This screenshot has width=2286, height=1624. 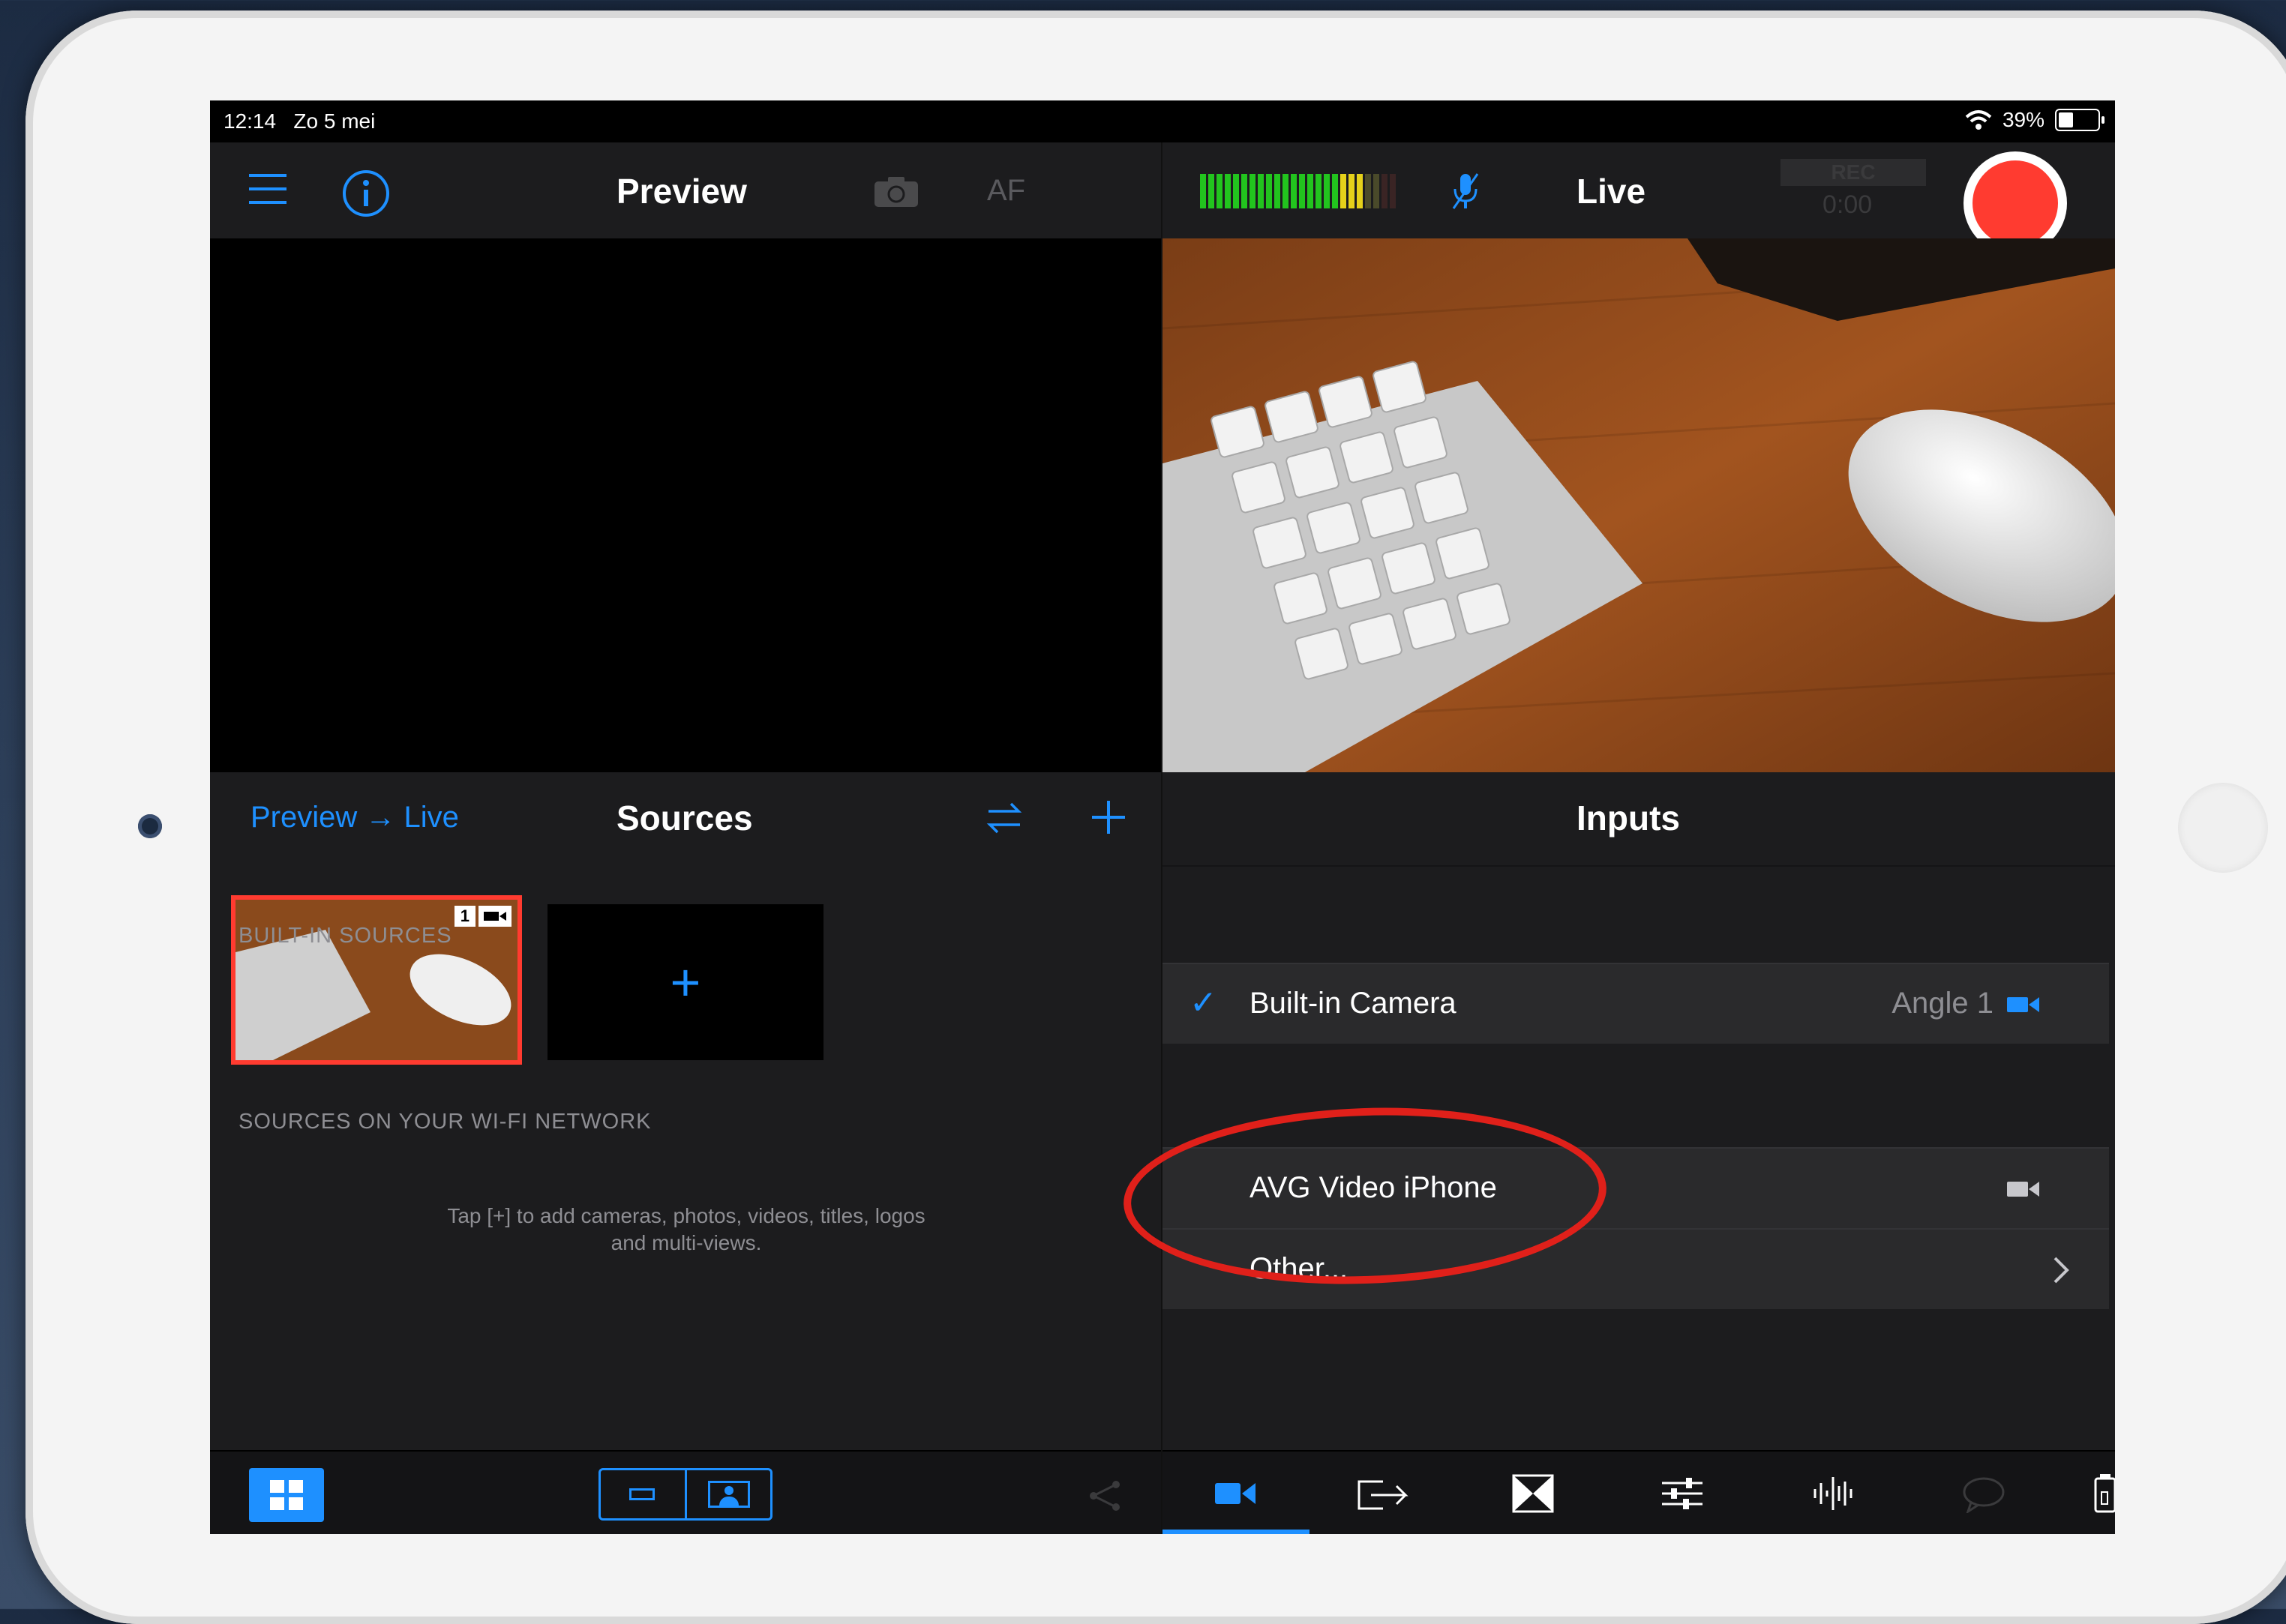 I want to click on inputs-title: Inputs, so click(x=1628, y=818).